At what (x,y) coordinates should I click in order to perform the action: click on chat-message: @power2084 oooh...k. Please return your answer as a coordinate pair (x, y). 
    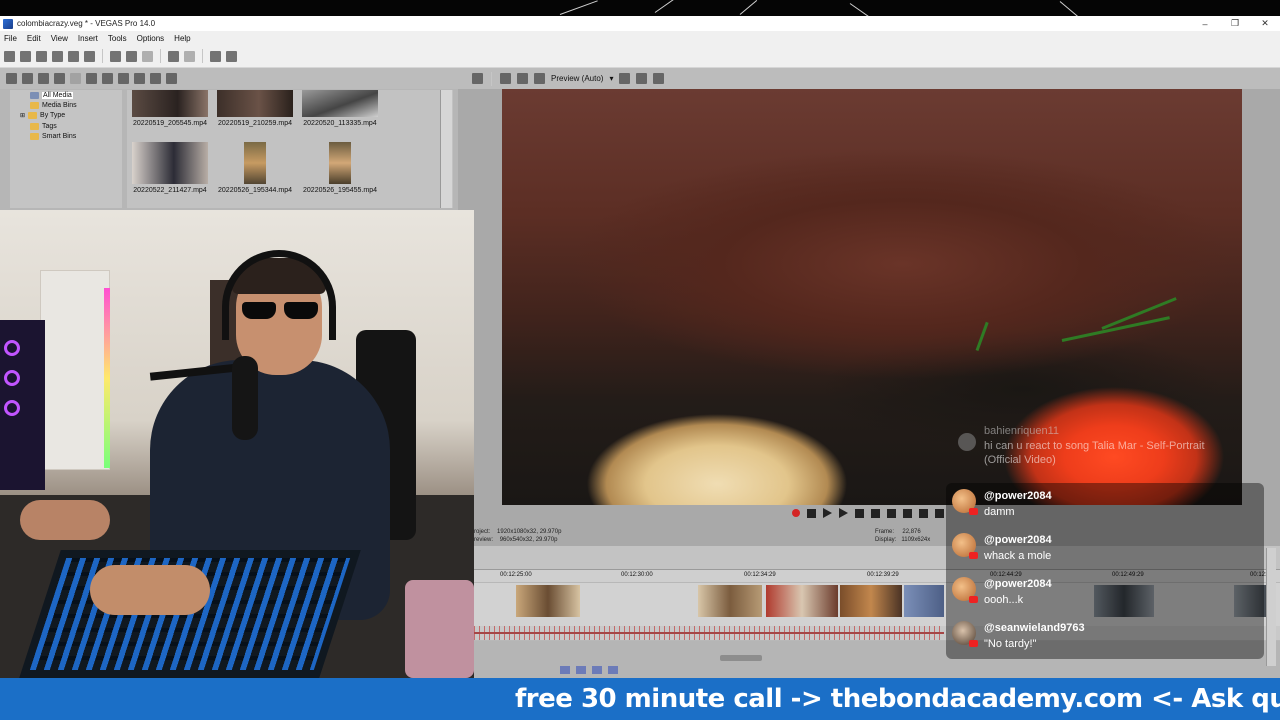
    Looking at the image, I should click on (1102, 593).